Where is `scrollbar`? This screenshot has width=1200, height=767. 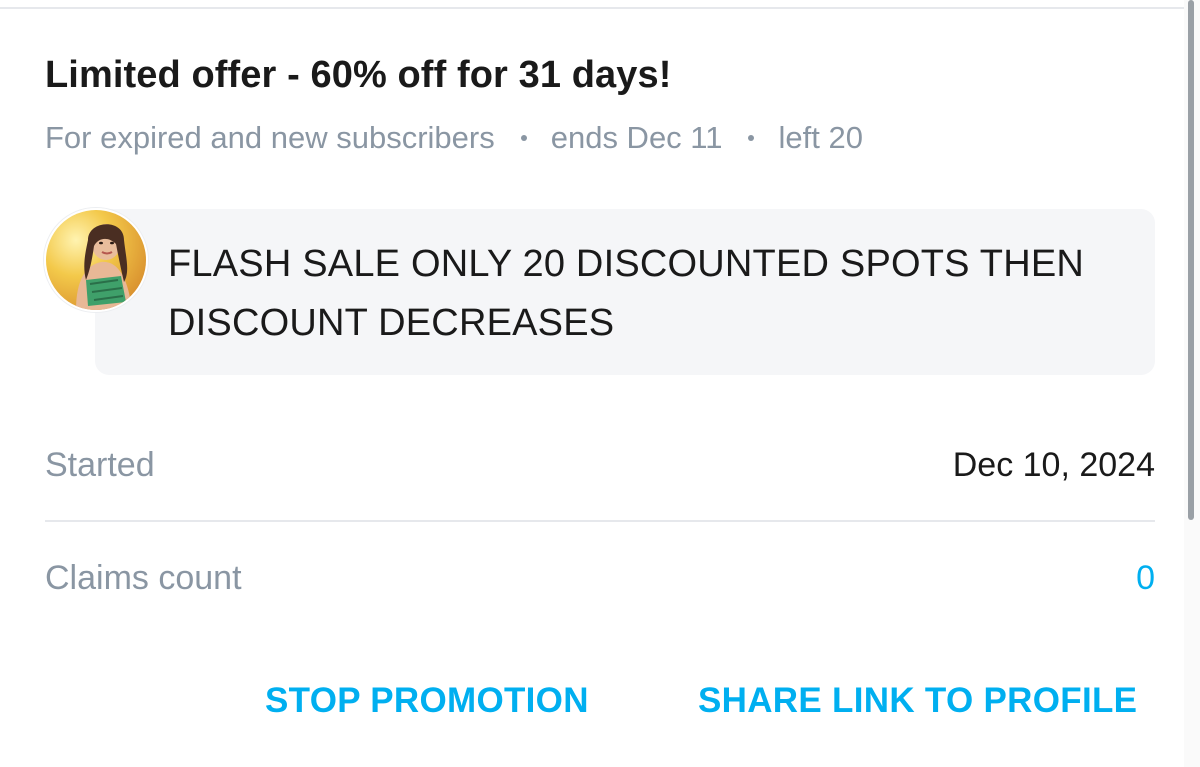
scrollbar is located at coordinates (1192, 383).